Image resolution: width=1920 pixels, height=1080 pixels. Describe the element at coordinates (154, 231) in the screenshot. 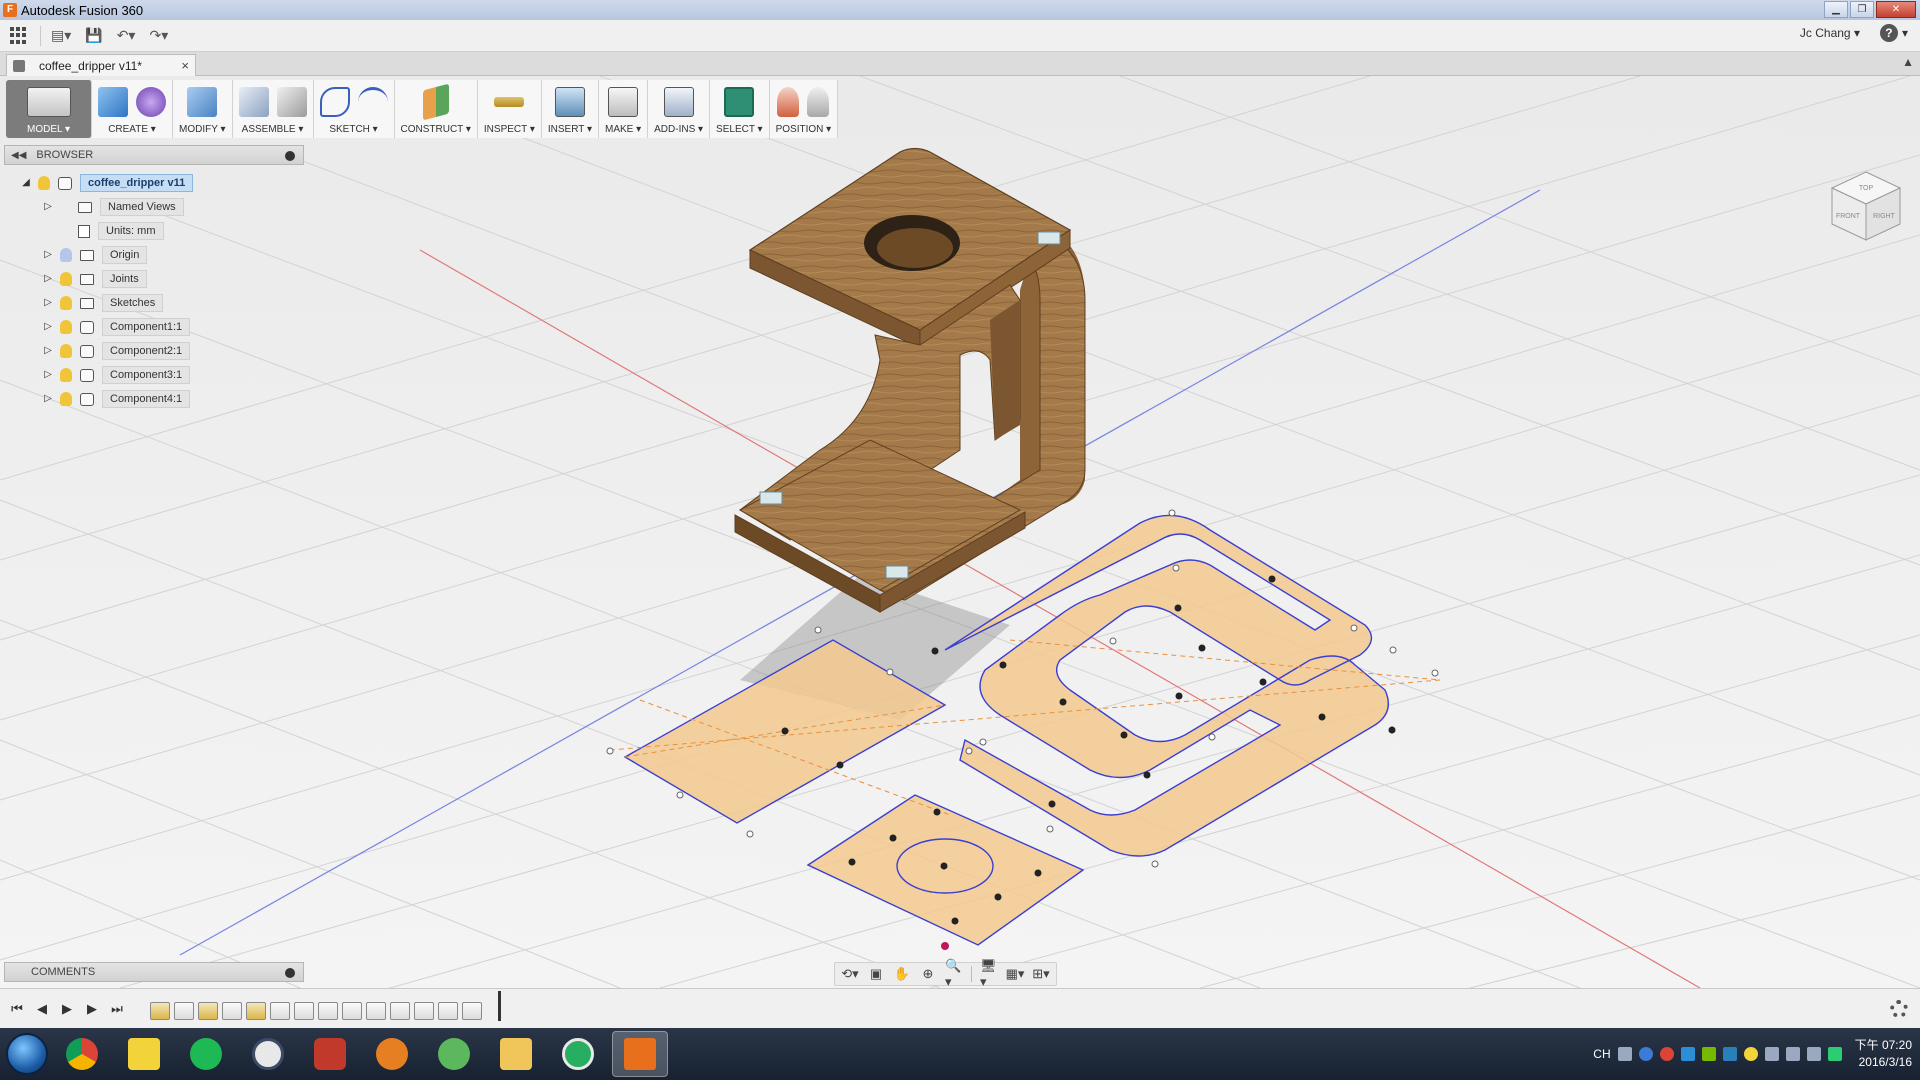

I see `tree-item-units: Units: mm` at that location.